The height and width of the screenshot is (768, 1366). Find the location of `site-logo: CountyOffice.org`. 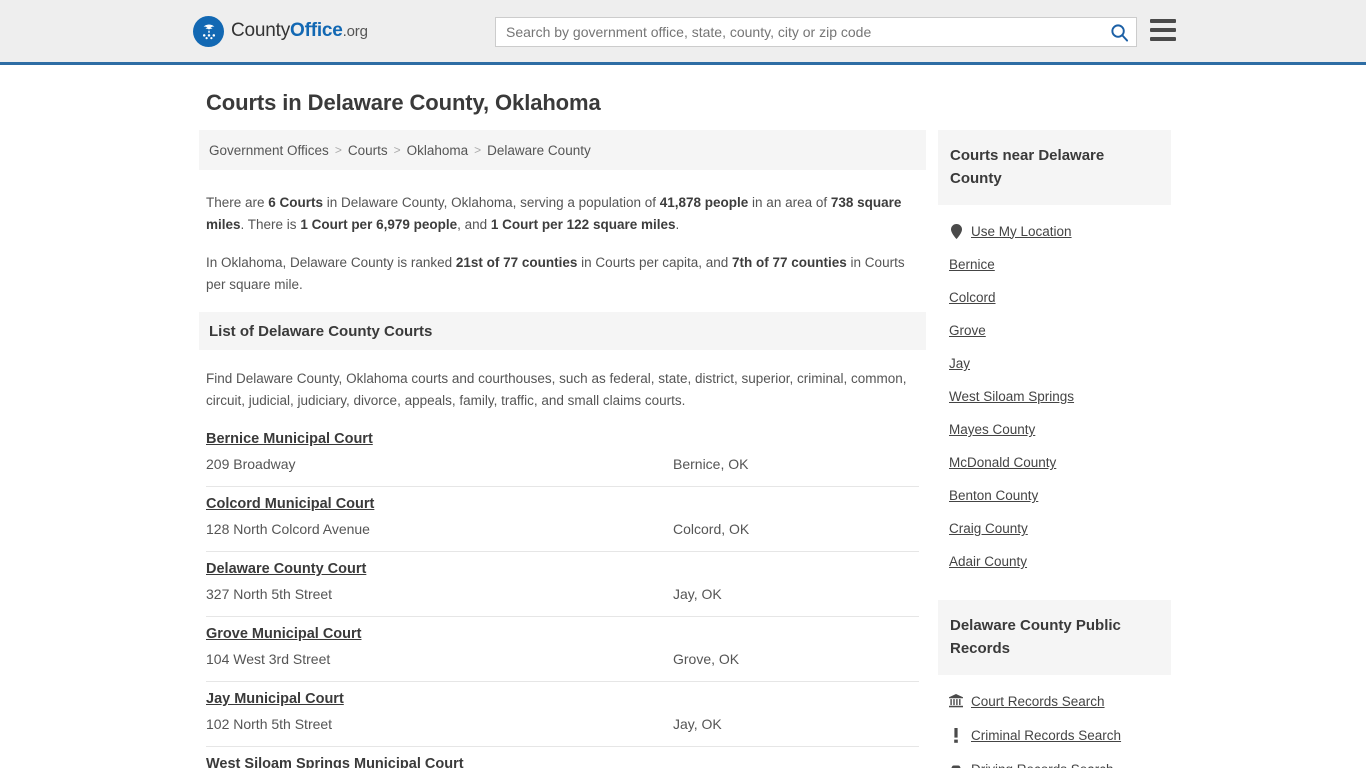

site-logo: CountyOffice.org is located at coordinates (280, 31).